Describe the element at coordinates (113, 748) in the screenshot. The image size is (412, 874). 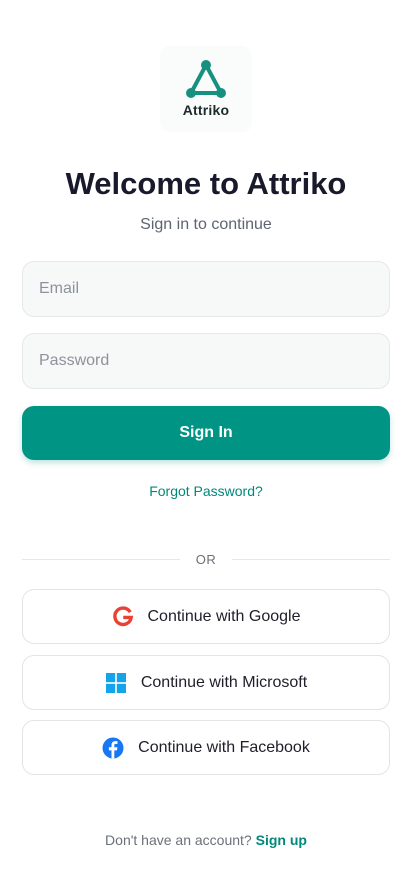
I see `facebook-icon` at that location.